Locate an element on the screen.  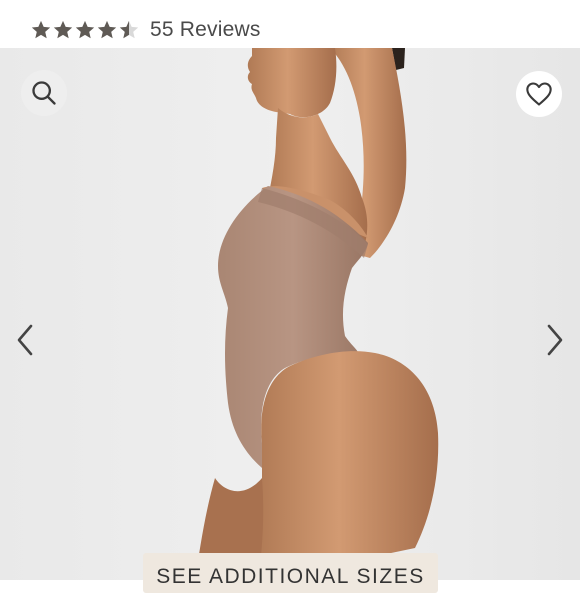
previous-image-button is located at coordinates (25, 340).